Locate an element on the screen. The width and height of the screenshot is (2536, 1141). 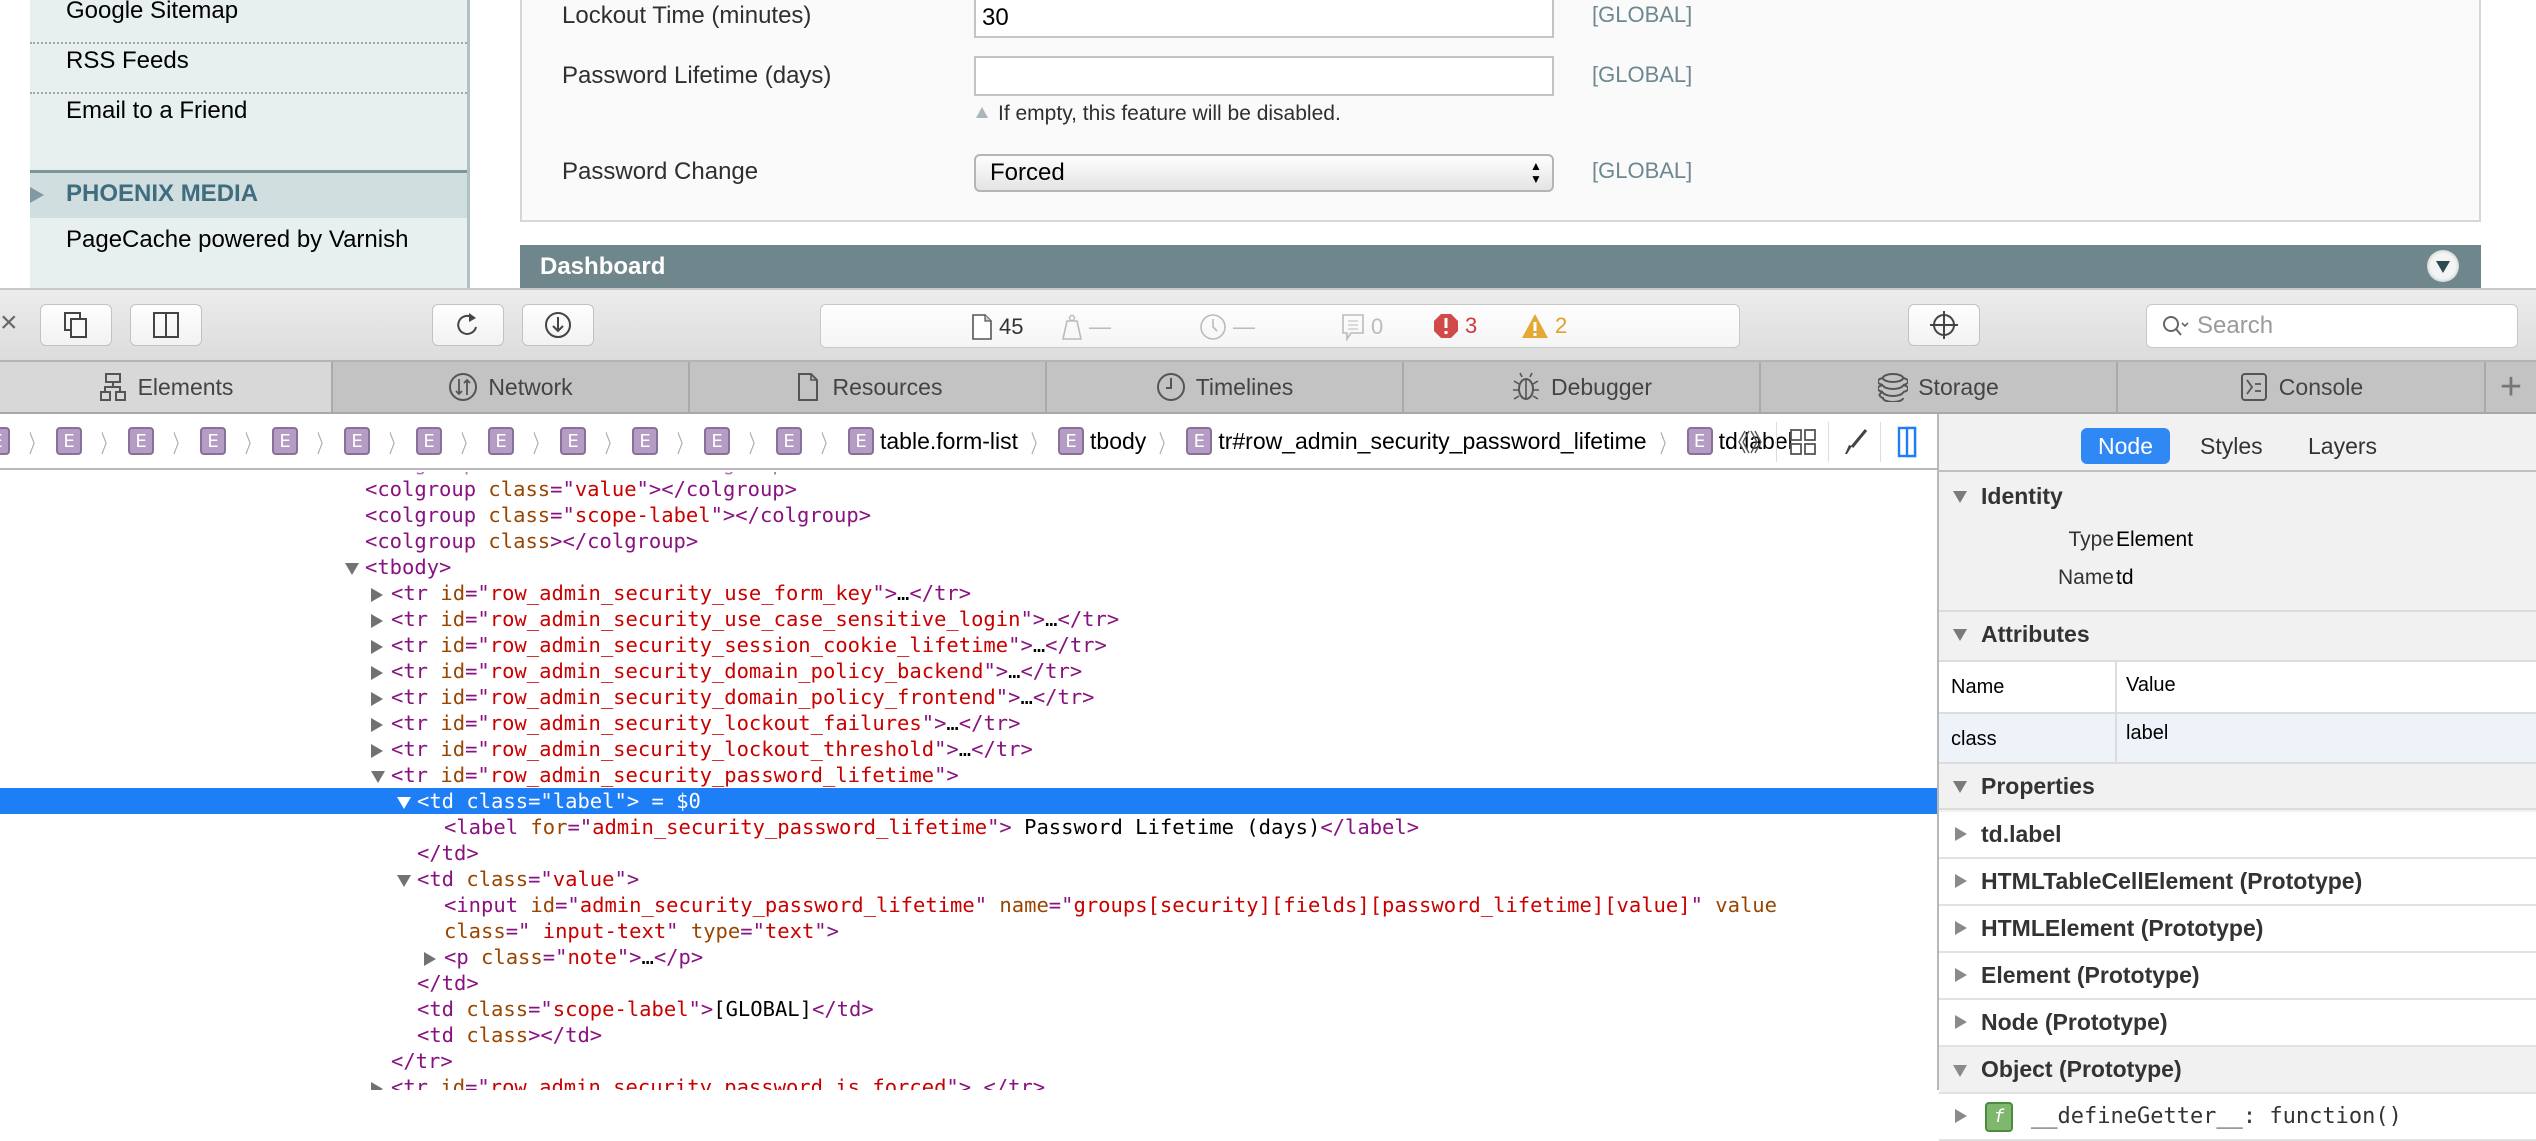
dom-node: <colgroup class></colgroup> is located at coordinates (968, 541).